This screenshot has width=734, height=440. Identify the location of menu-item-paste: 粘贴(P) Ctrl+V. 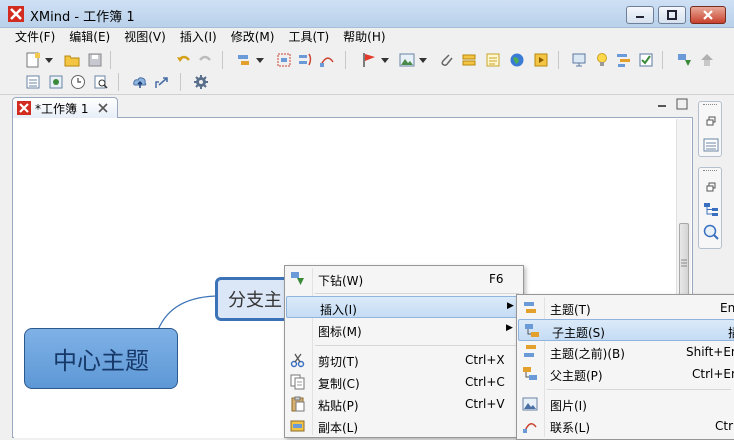
(404, 404).